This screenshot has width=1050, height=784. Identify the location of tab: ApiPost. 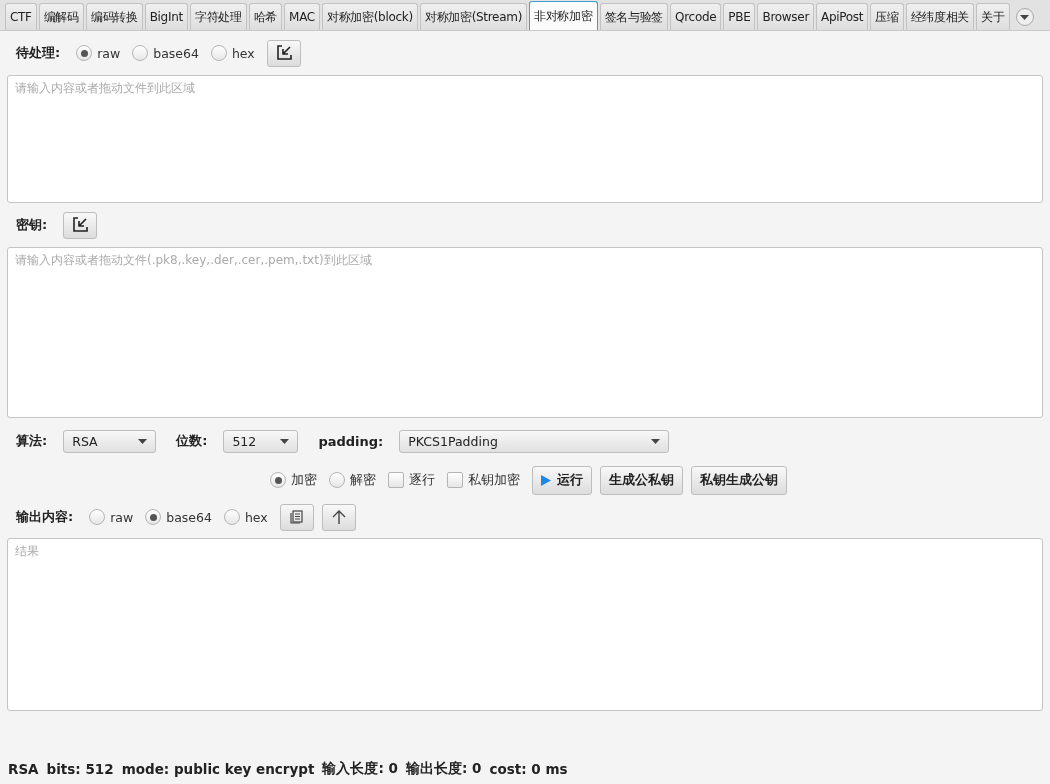
(842, 16).